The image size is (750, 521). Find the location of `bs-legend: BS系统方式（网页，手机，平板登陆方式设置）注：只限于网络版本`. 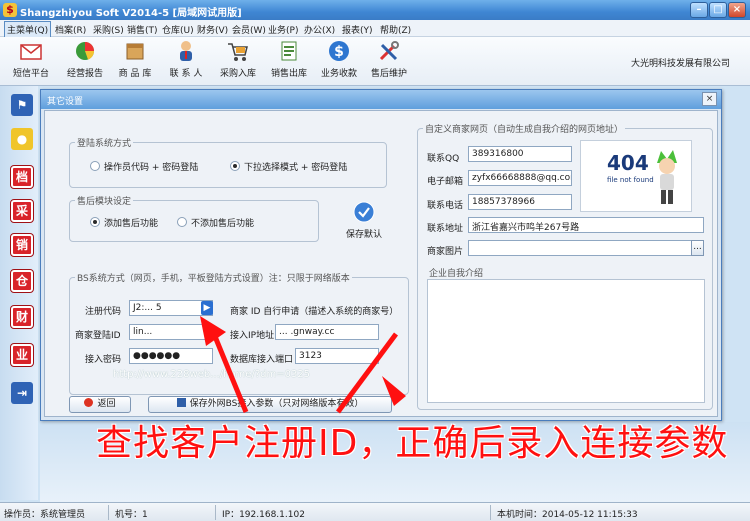

bs-legend: BS系统方式（网页，手机，平板登陆方式设置）注：只限于网络版本 is located at coordinates (213, 277).